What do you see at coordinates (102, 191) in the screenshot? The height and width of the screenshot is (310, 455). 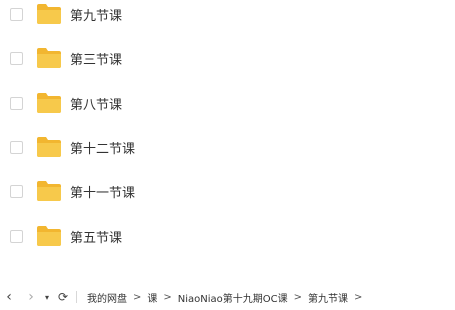 I see `folder-name: 第十一节课` at bounding box center [102, 191].